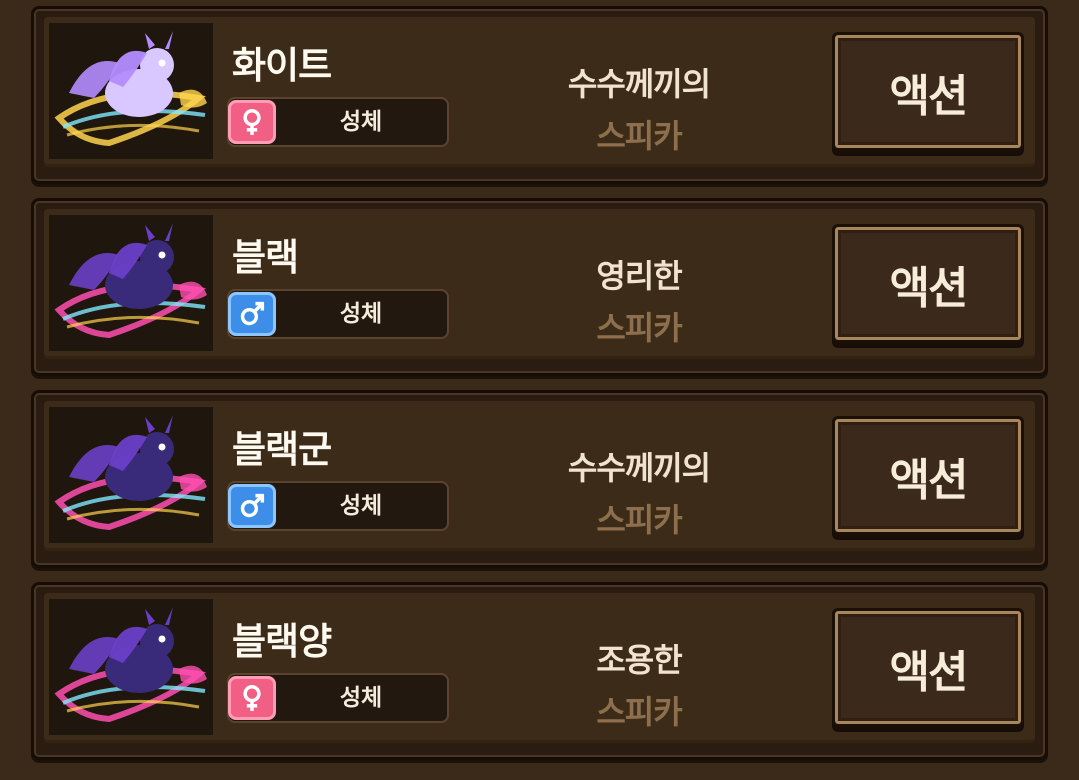 The image size is (1079, 780). Describe the element at coordinates (639, 276) in the screenshot. I see `pet-personality: 영리한` at that location.